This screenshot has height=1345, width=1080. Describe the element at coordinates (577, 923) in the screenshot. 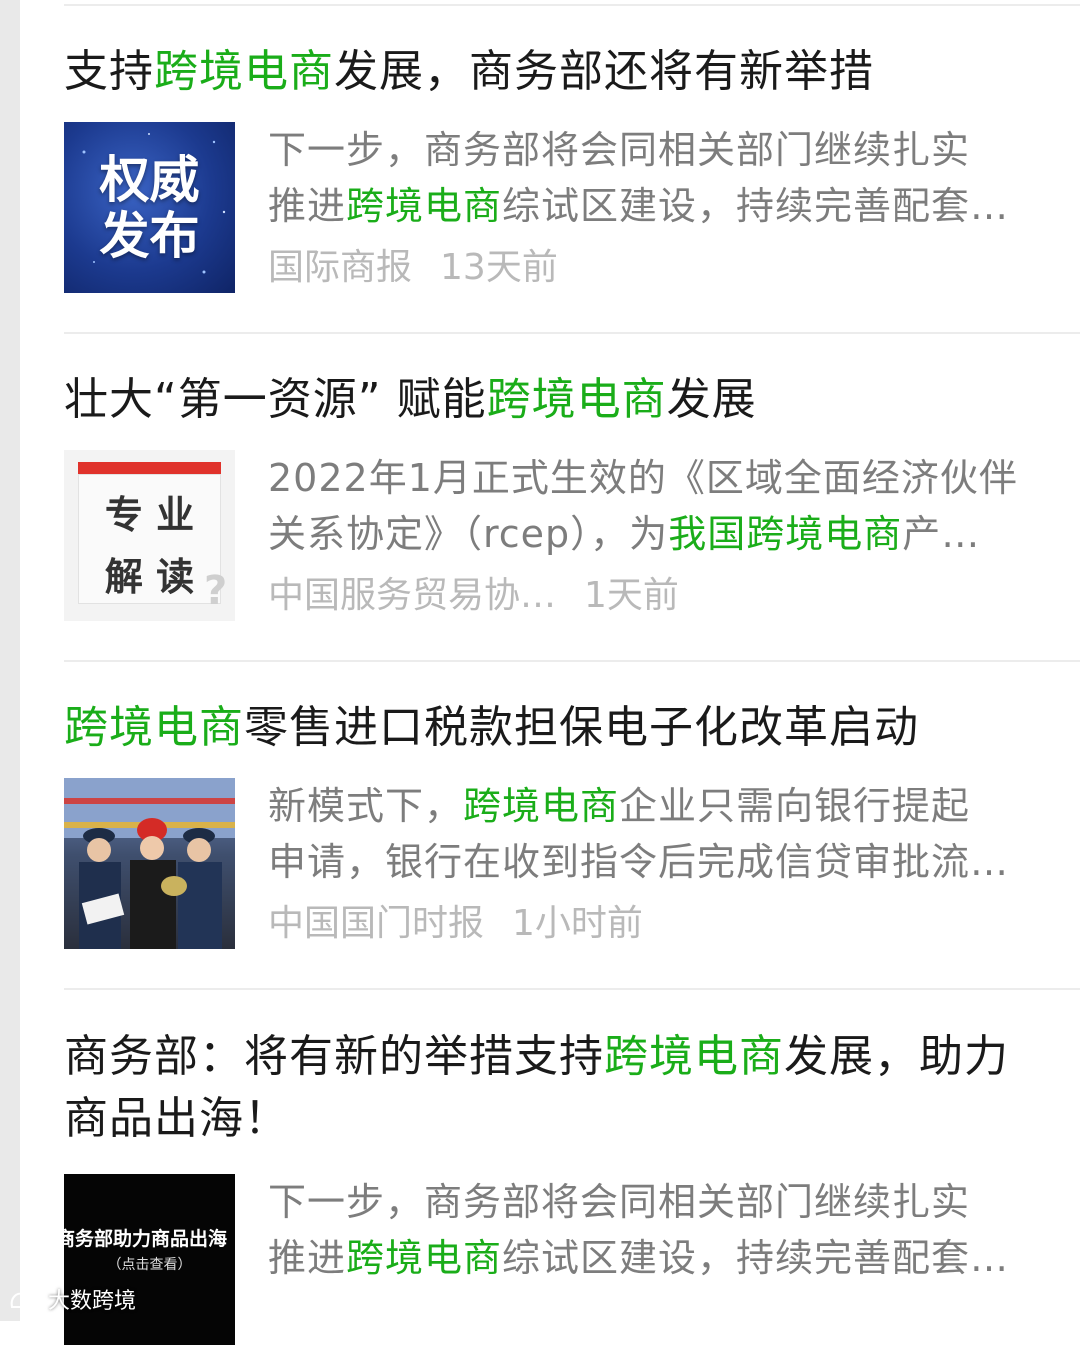

I see `article-time: 1小时前` at that location.